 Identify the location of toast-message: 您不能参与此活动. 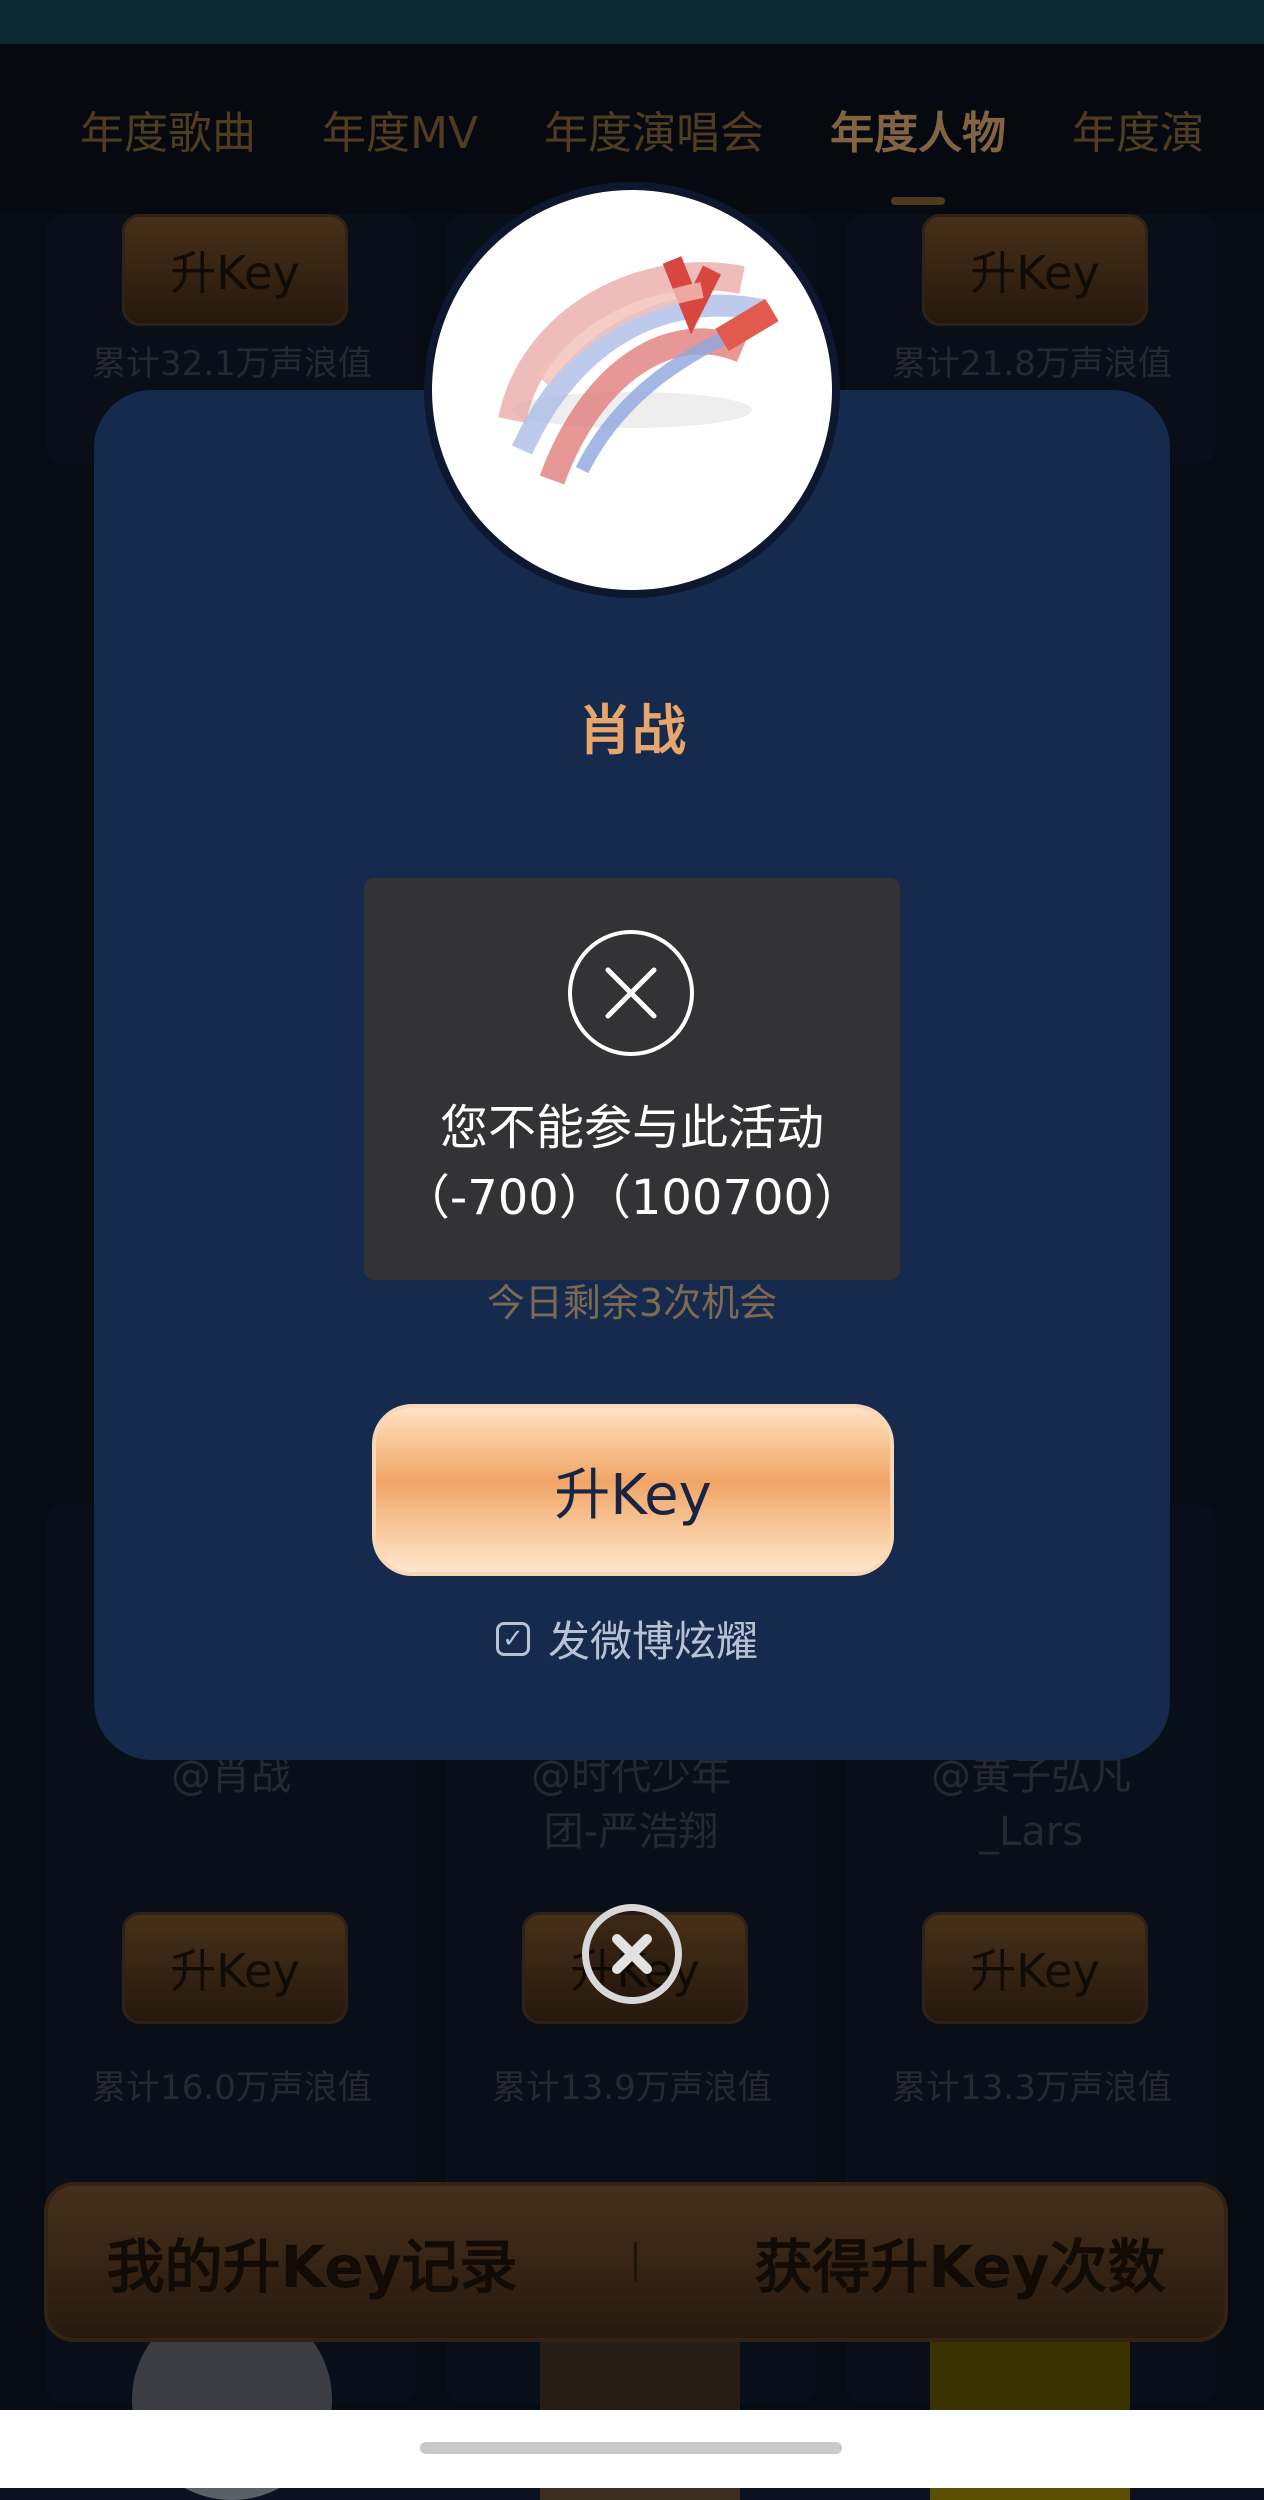
(631, 1128).